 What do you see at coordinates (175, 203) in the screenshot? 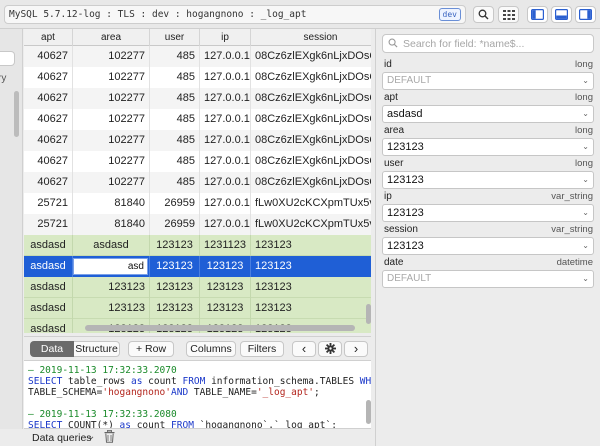
I see `cell-user: 26959` at bounding box center [175, 203].